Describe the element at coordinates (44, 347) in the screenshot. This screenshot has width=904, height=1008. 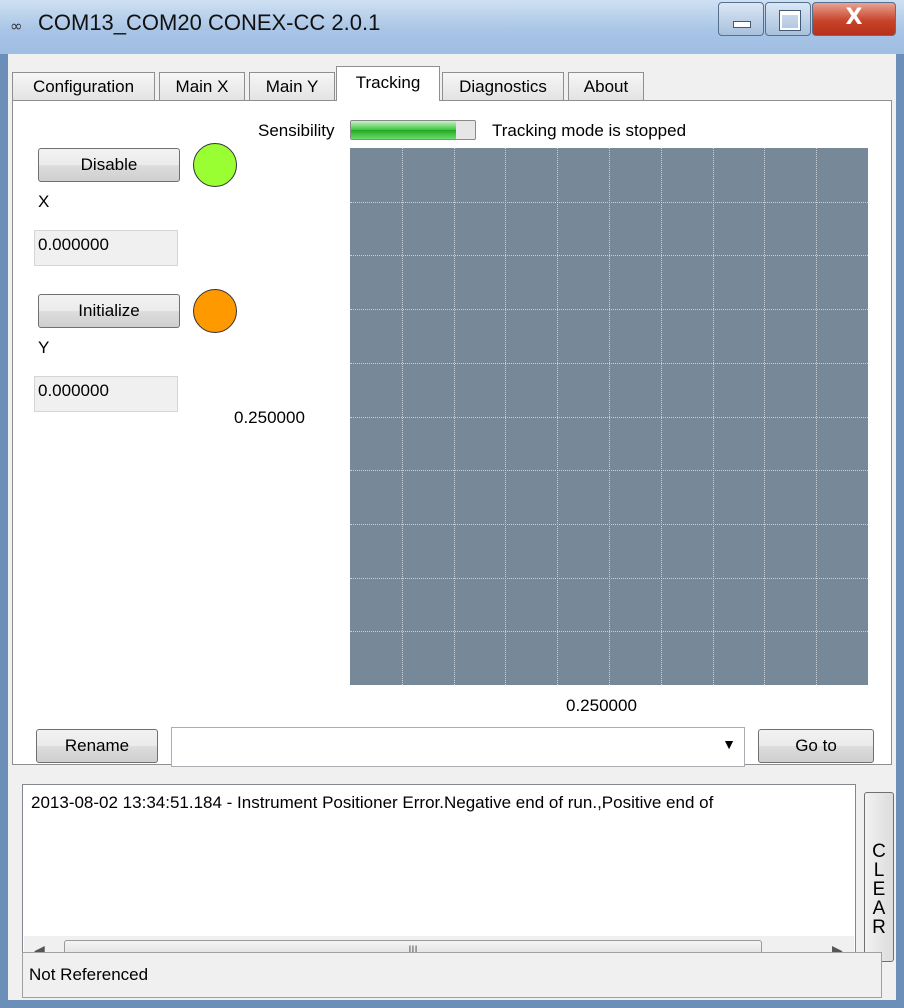
I see `y-label: Y` at that location.